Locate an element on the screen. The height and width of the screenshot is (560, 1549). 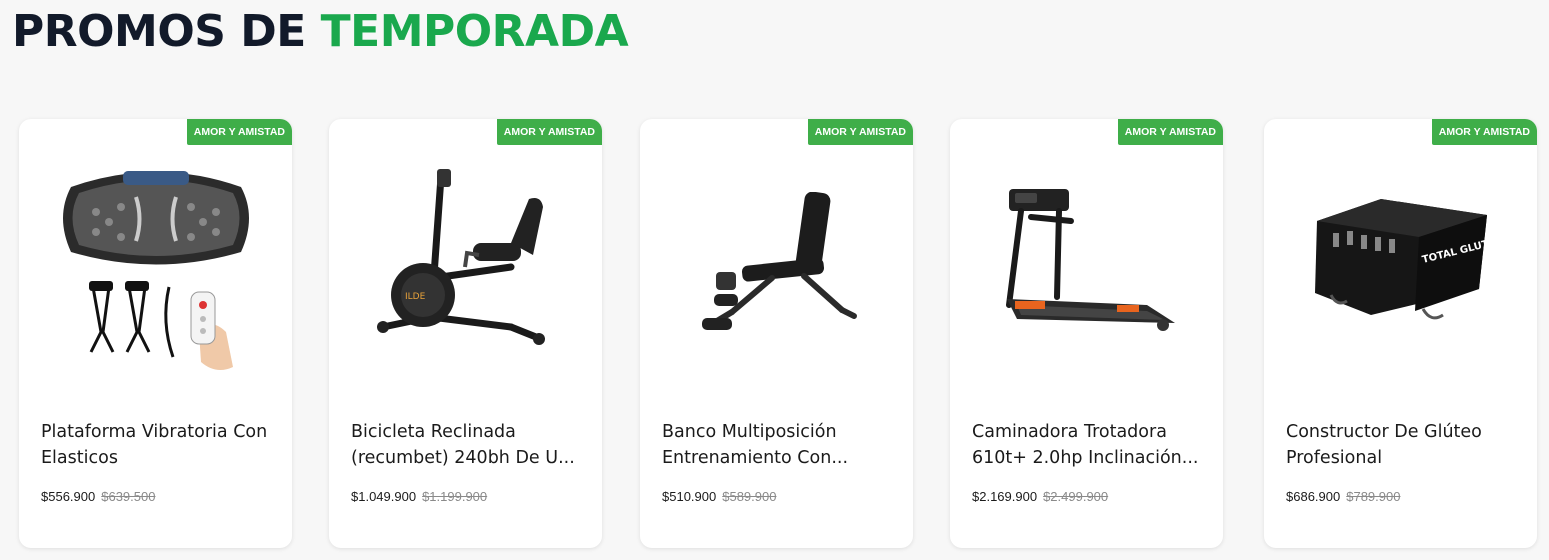
current-price: $510.900 is located at coordinates (689, 496).